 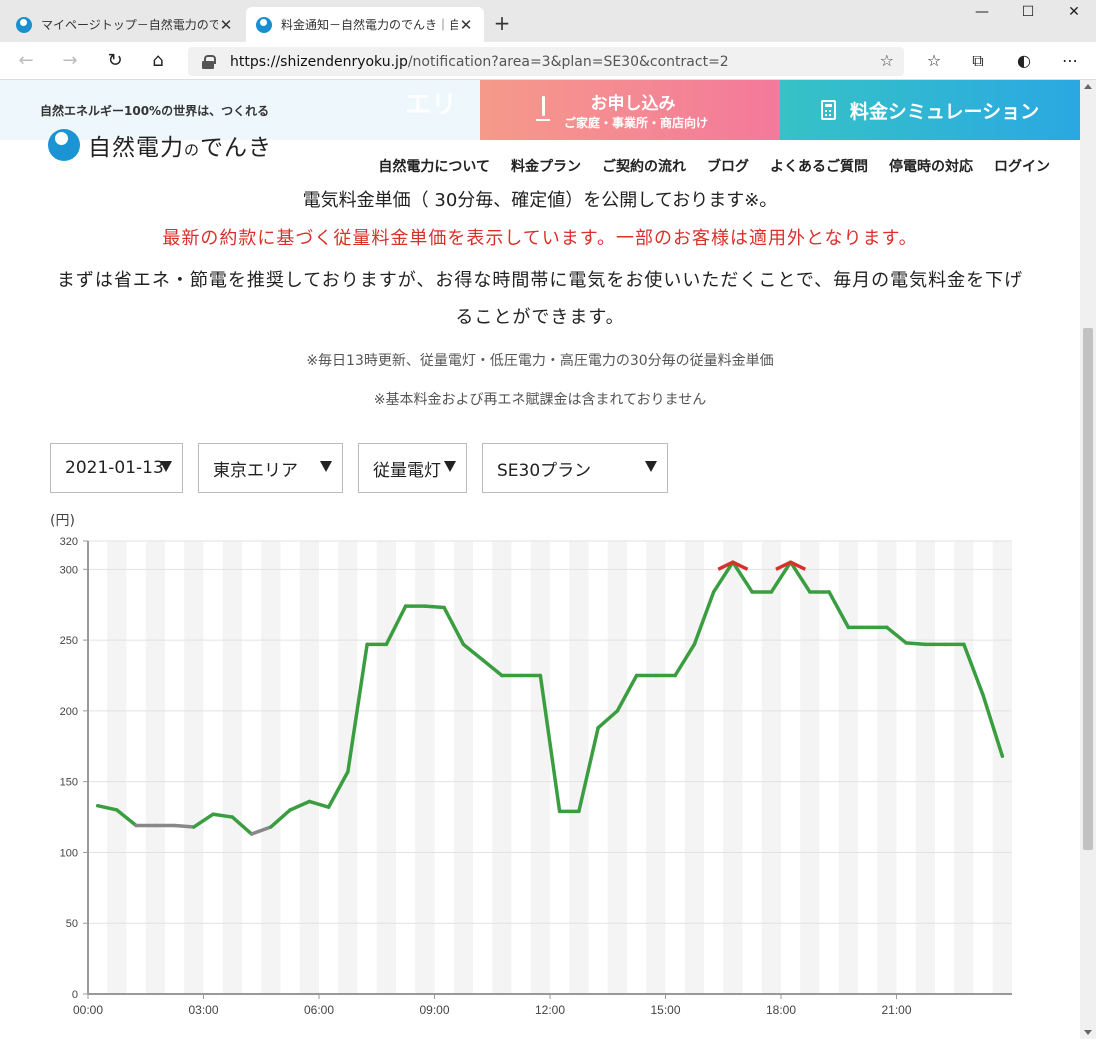 I want to click on favorite-star-icon: ☆, so click(x=887, y=60).